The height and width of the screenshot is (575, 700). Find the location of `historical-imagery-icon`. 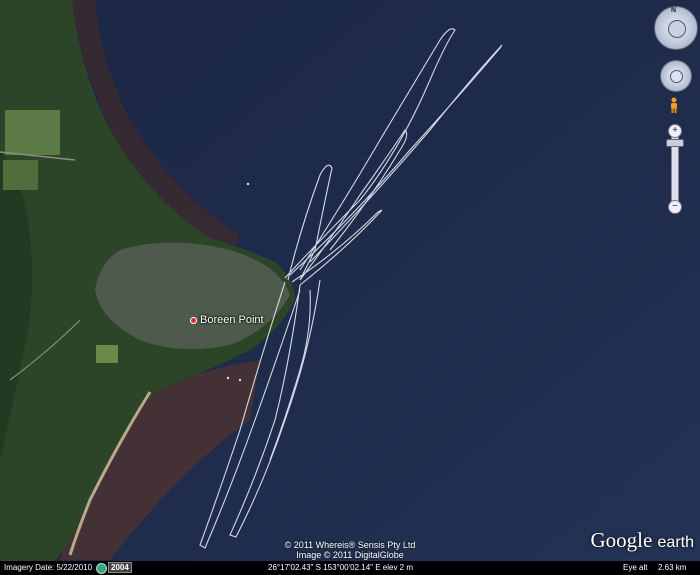

historical-imagery-icon is located at coordinates (101, 568).